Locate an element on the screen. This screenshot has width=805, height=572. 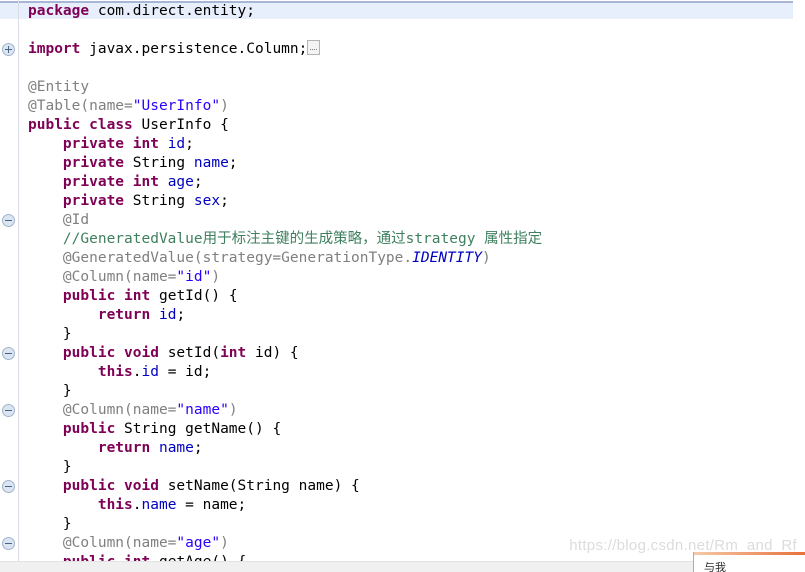
code-line: return name; is located at coordinates (115, 448).